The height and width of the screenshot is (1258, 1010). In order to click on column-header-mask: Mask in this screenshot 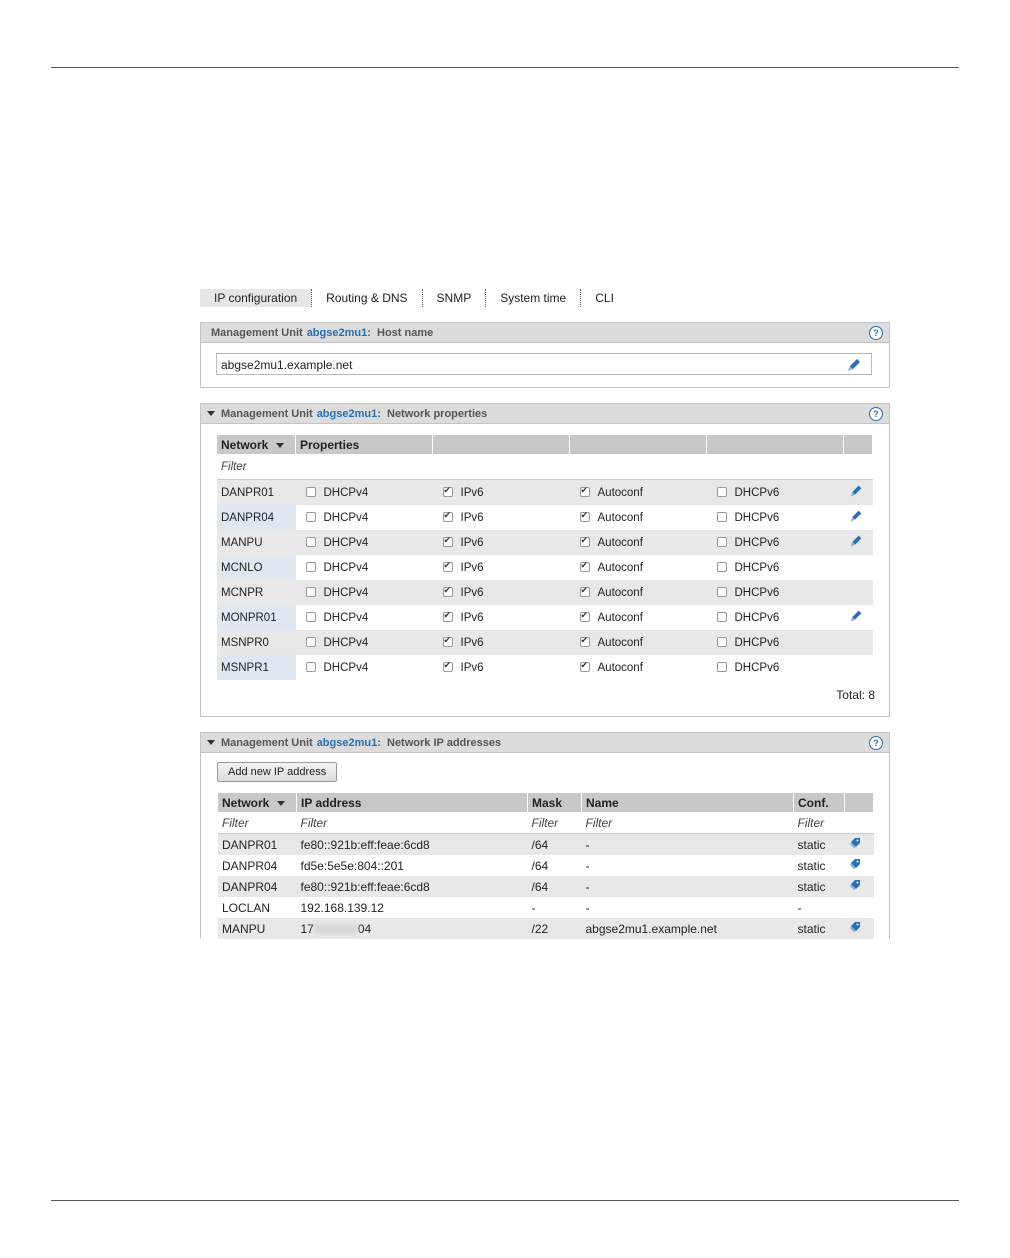, I will do `click(554, 802)`.